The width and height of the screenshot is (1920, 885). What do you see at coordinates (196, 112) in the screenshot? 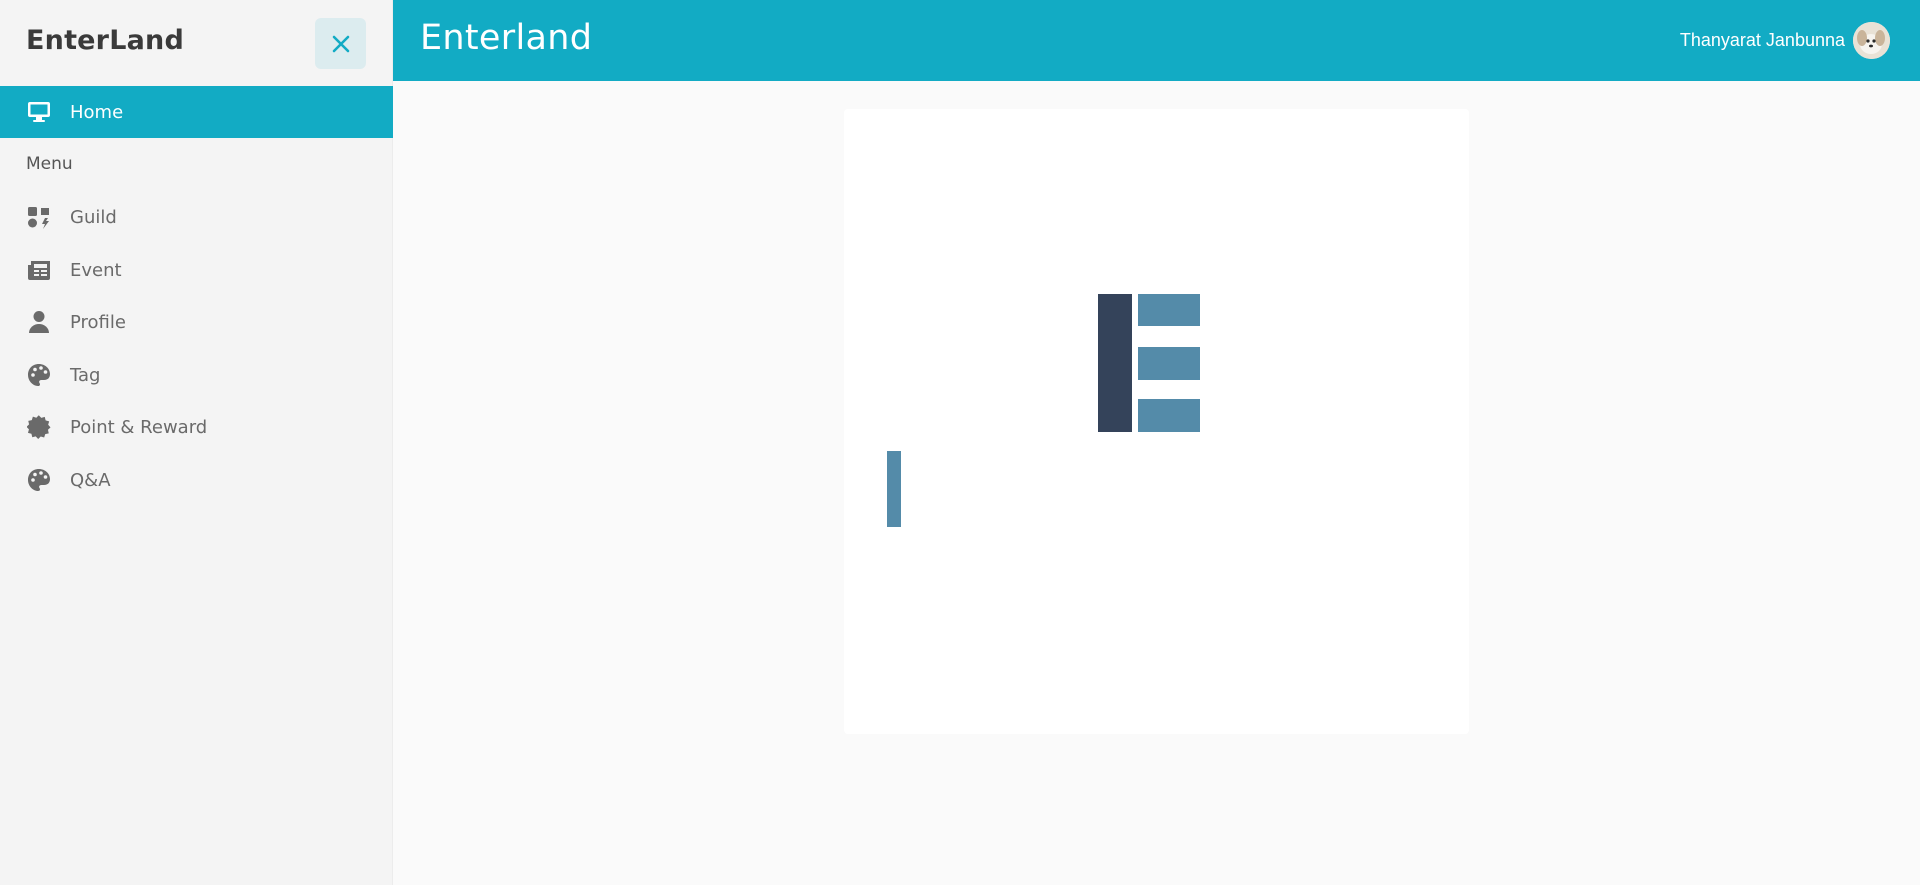
I see `sidebar-item-home: Home` at bounding box center [196, 112].